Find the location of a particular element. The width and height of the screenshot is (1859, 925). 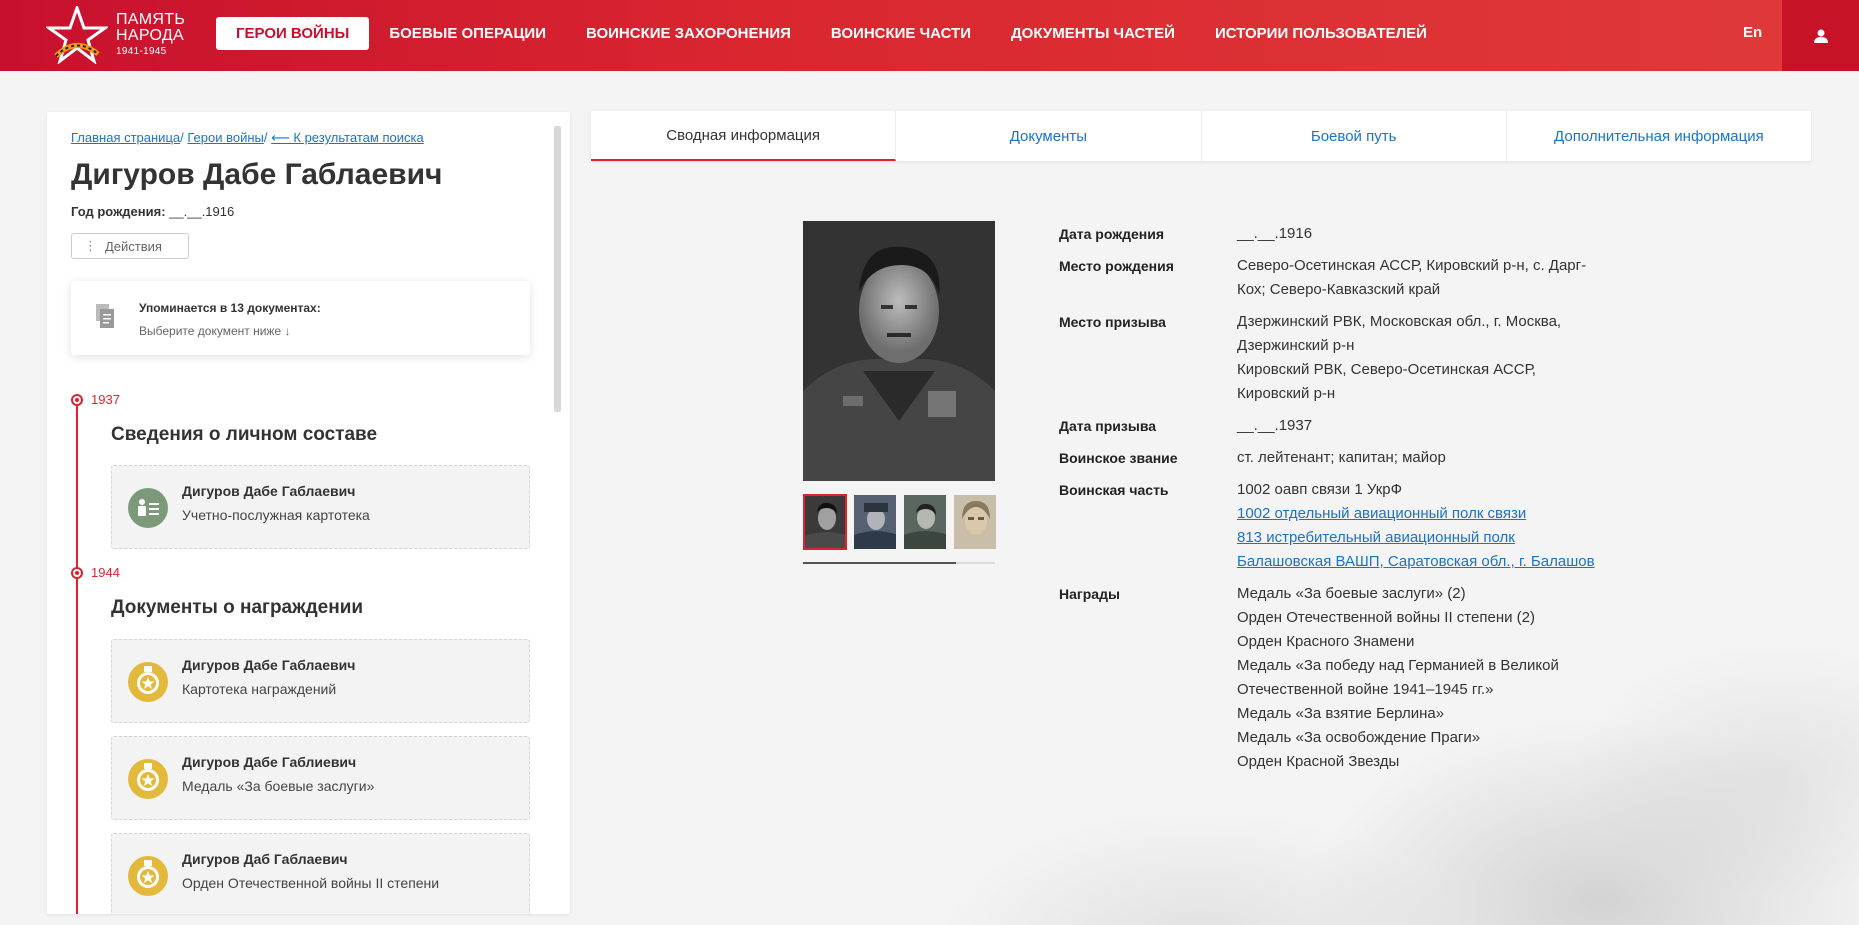

document-type: Орден Отечественной войны II степени is located at coordinates (311, 883).